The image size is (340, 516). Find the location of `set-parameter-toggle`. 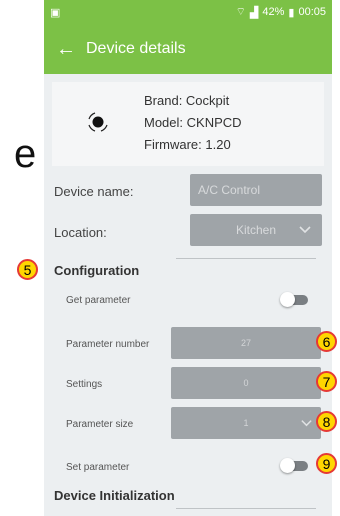

set-parameter-toggle is located at coordinates (294, 465).